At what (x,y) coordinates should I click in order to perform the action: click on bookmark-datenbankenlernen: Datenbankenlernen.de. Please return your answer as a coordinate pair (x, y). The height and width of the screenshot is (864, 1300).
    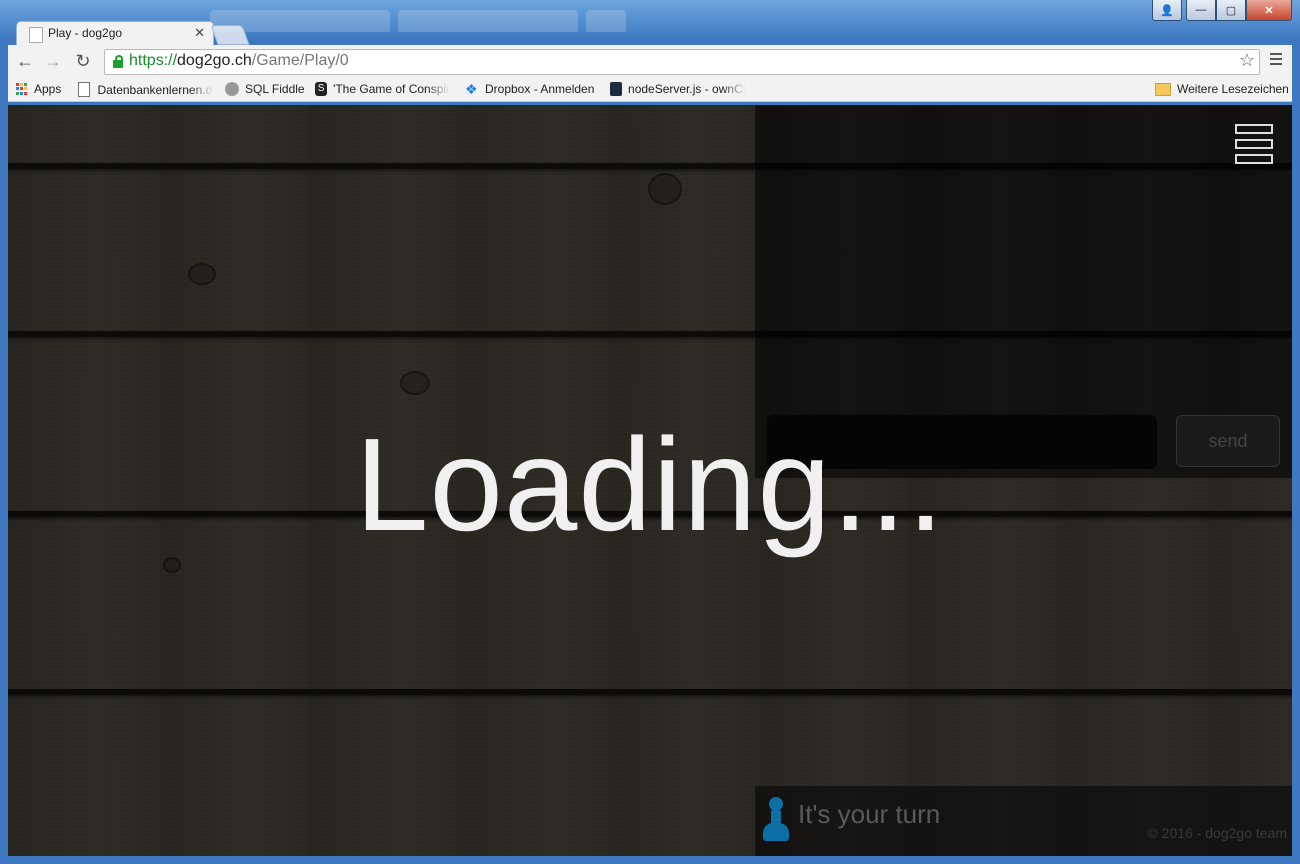
    Looking at the image, I should click on (145, 89).